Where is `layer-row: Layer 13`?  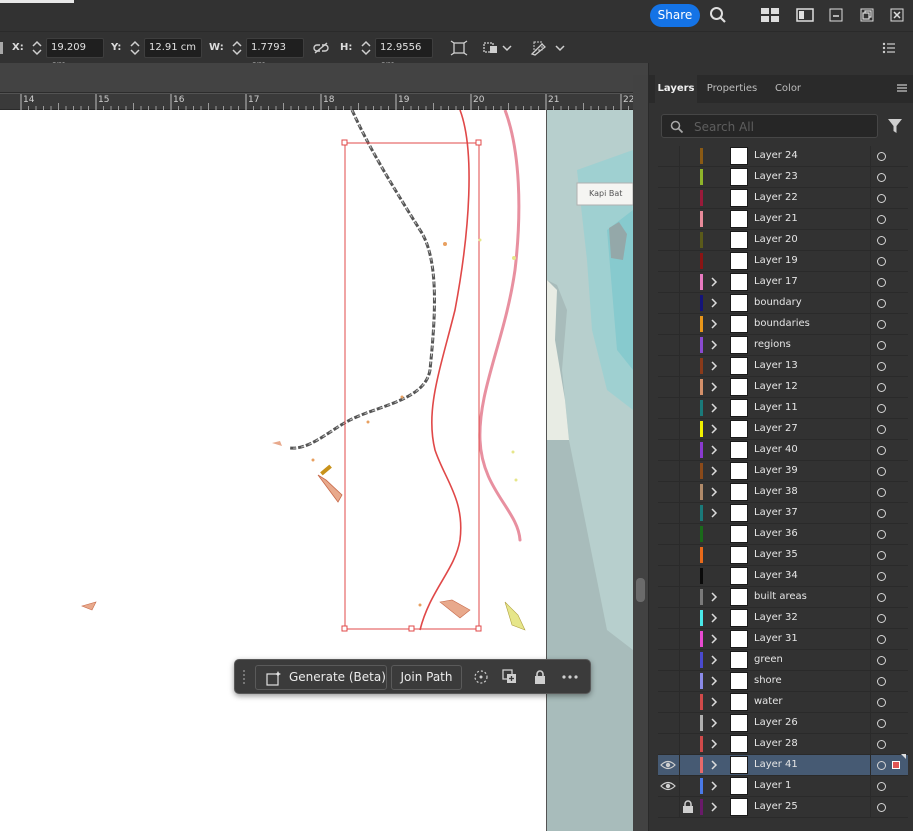
layer-row: Layer 13 is located at coordinates (783, 366).